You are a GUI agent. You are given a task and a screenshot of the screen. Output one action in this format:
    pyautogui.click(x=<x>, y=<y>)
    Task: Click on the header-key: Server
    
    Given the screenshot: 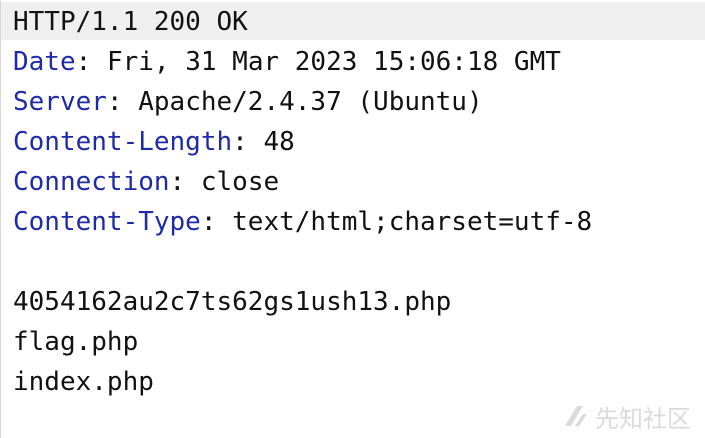 What is the action you would take?
    pyautogui.click(x=60, y=102)
    